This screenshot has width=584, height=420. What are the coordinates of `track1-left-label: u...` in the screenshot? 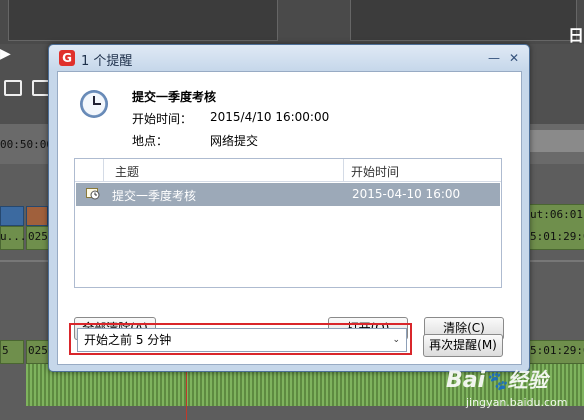 It's located at (13, 236).